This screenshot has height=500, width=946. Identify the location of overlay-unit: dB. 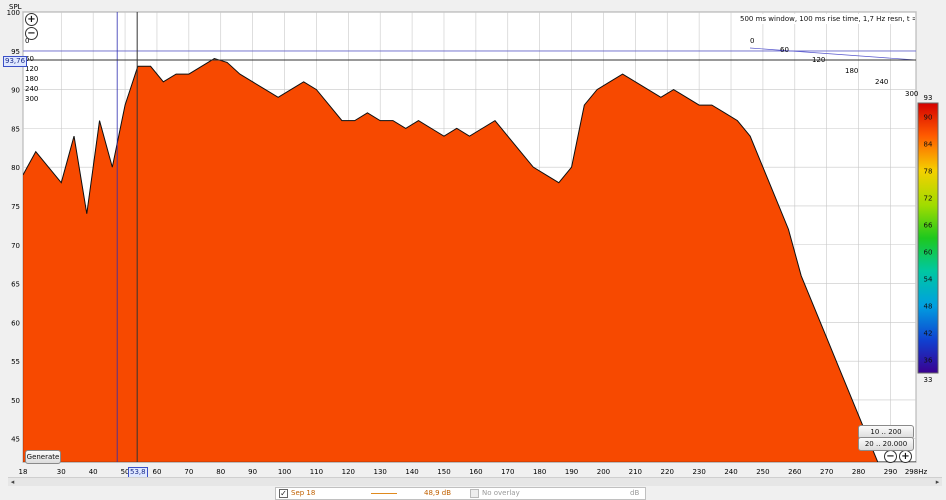
(635, 493).